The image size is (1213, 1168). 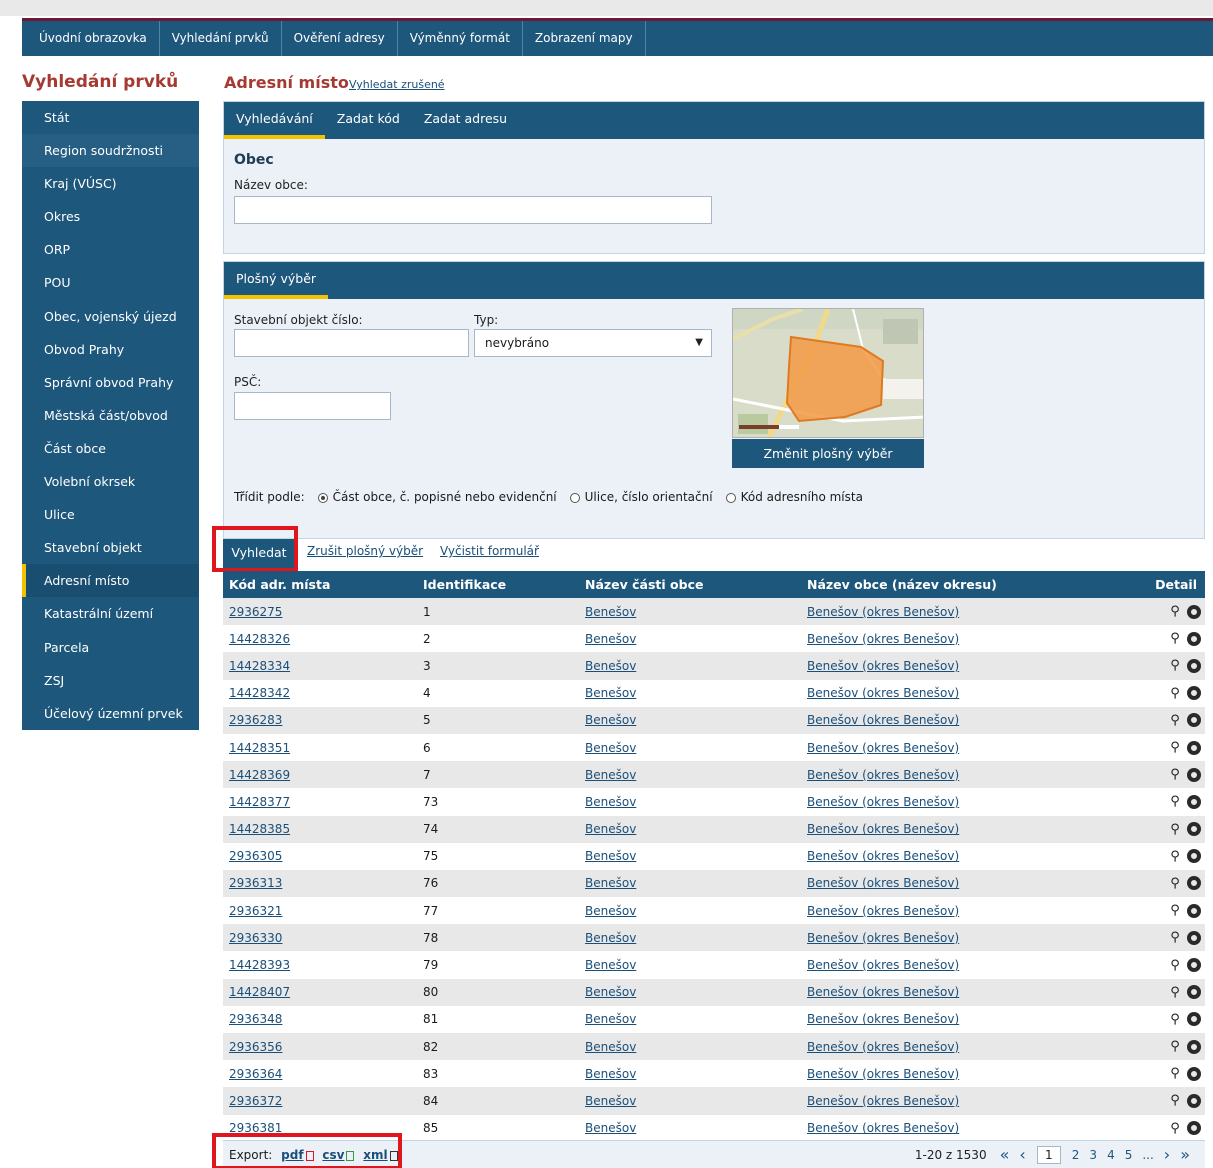 What do you see at coordinates (110, 183) in the screenshot?
I see `sidebar-item-kraj: Kraj (VÚSC)` at bounding box center [110, 183].